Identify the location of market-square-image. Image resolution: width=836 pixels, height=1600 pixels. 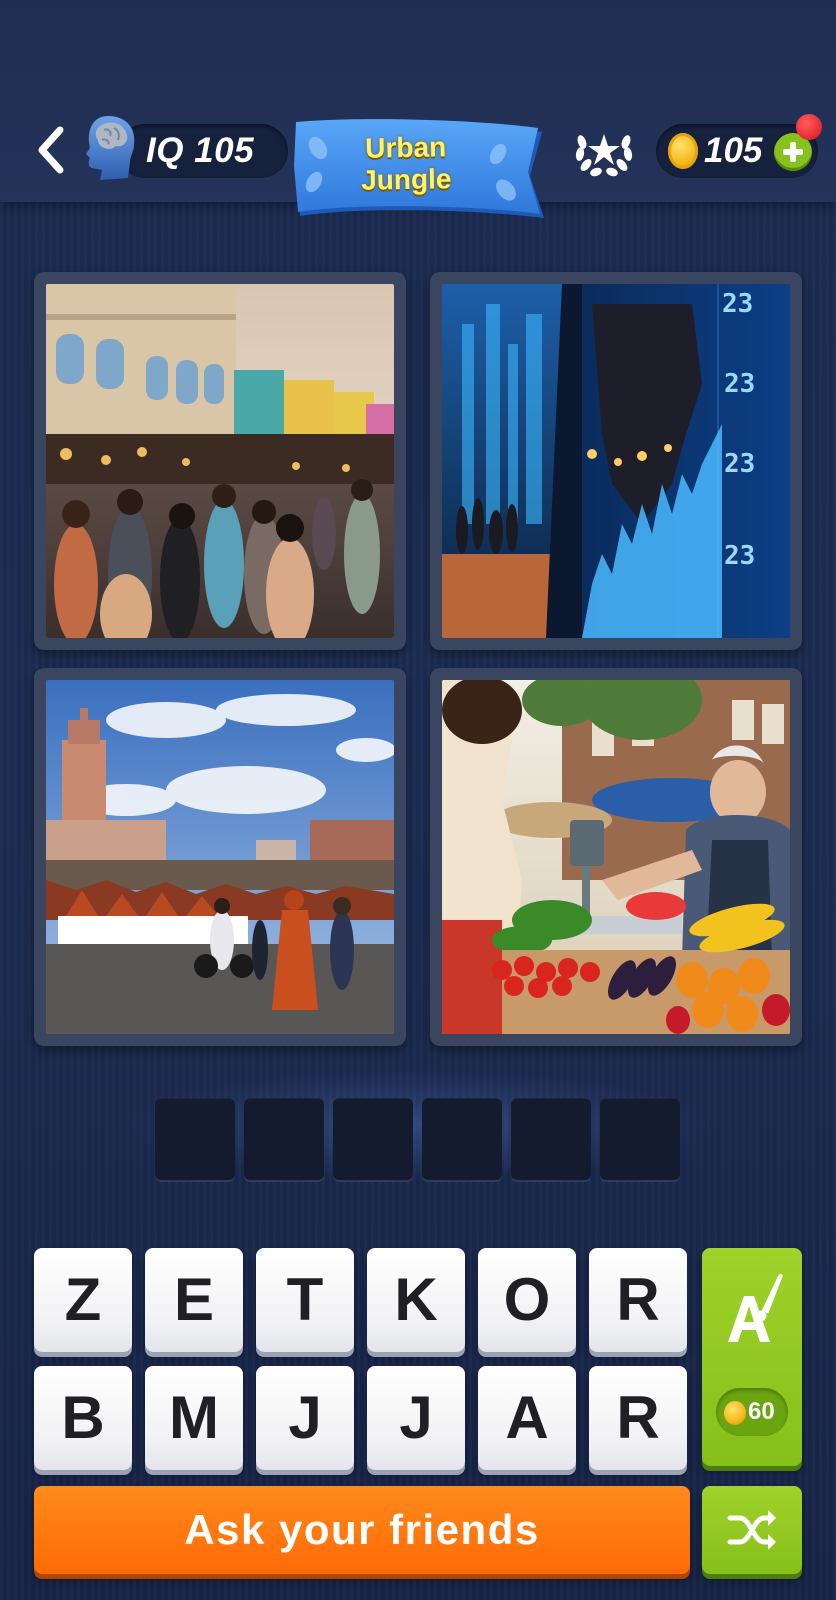
(220, 857).